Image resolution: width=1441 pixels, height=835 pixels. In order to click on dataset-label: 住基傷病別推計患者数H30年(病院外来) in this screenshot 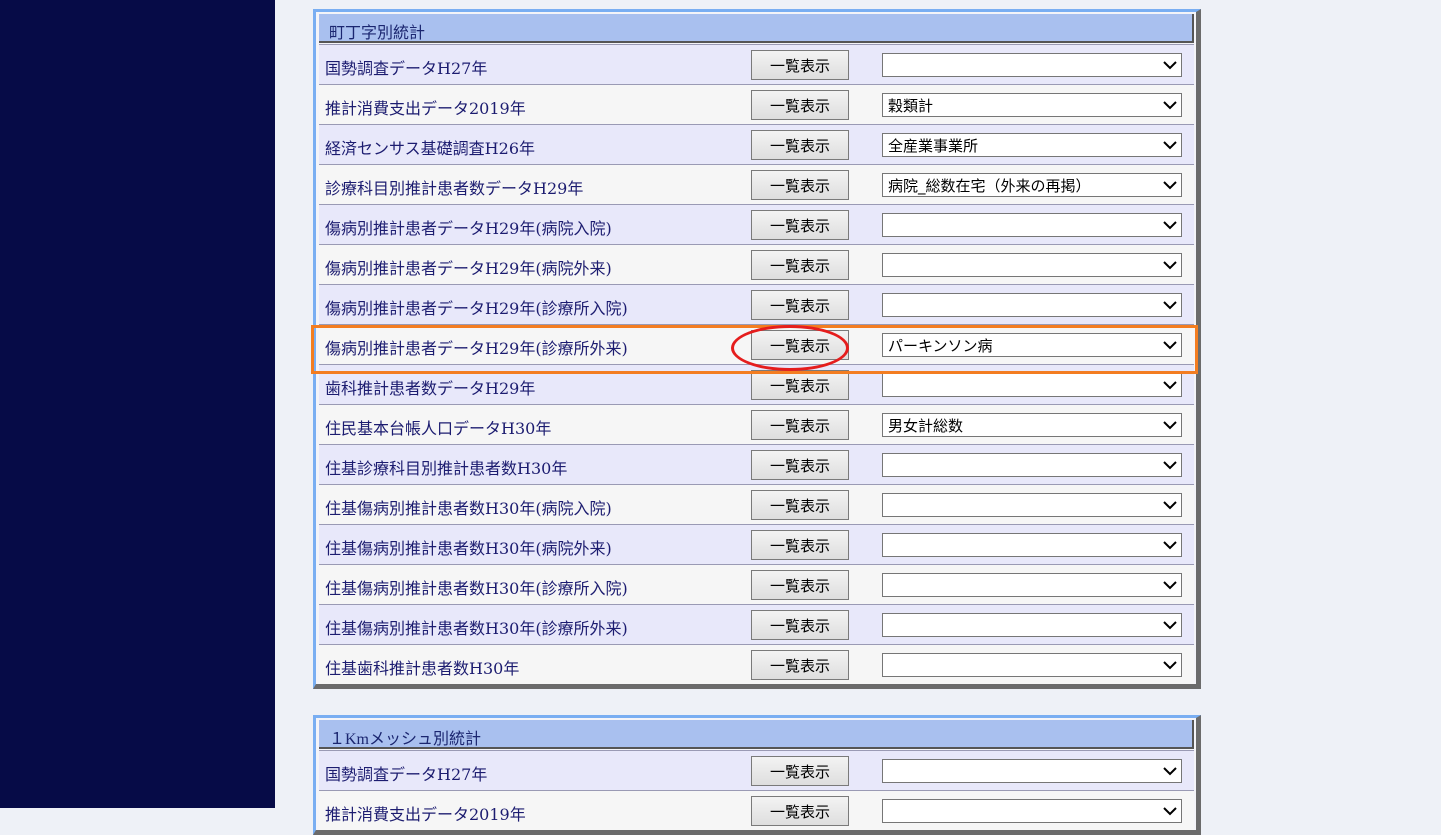, I will do `click(468, 548)`.